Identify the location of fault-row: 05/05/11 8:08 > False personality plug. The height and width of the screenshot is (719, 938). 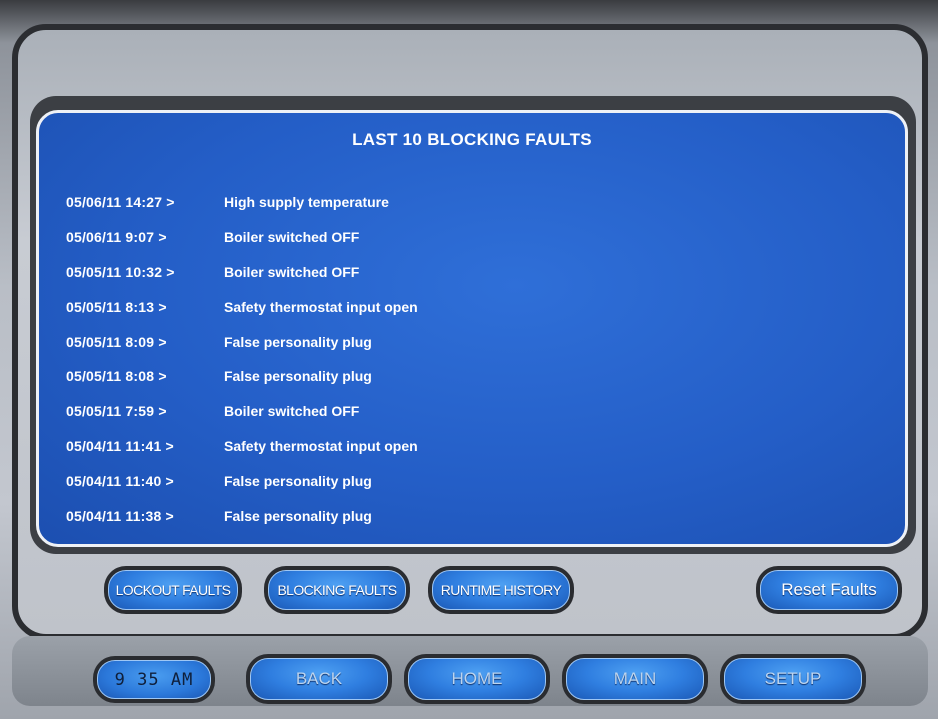
(366, 376).